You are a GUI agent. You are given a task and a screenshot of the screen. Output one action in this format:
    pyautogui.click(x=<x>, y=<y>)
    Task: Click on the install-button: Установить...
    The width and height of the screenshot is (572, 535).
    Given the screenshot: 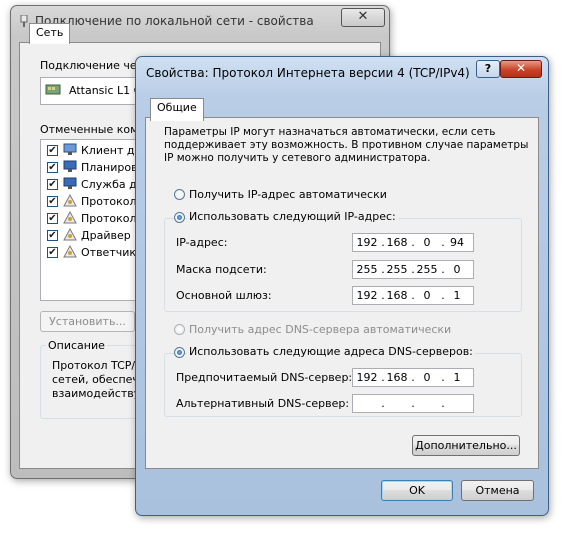 What is the action you would take?
    pyautogui.click(x=87, y=321)
    